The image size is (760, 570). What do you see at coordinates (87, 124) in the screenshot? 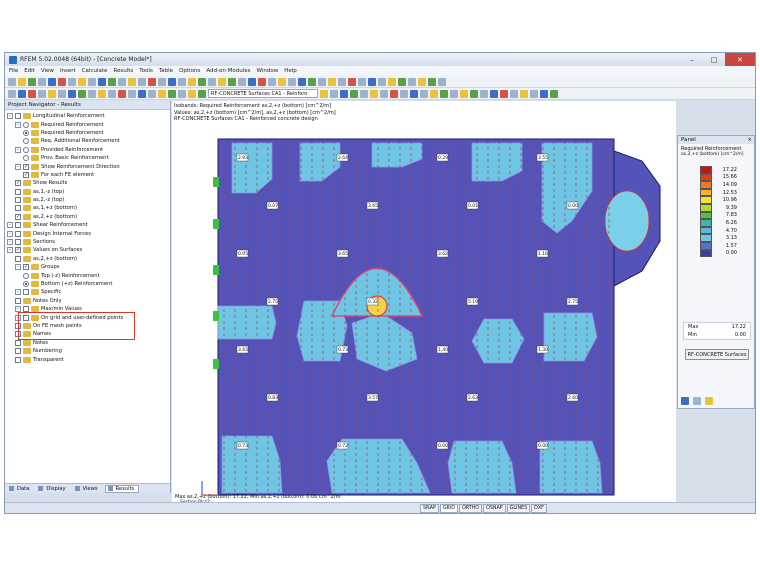
I see `tree-item: - Required Reinforcement` at bounding box center [87, 124].